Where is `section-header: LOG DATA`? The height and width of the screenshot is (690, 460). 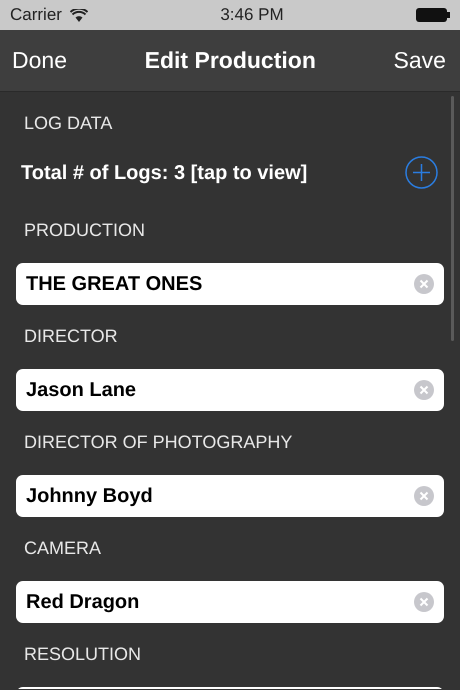 section-header: LOG DATA is located at coordinates (68, 123).